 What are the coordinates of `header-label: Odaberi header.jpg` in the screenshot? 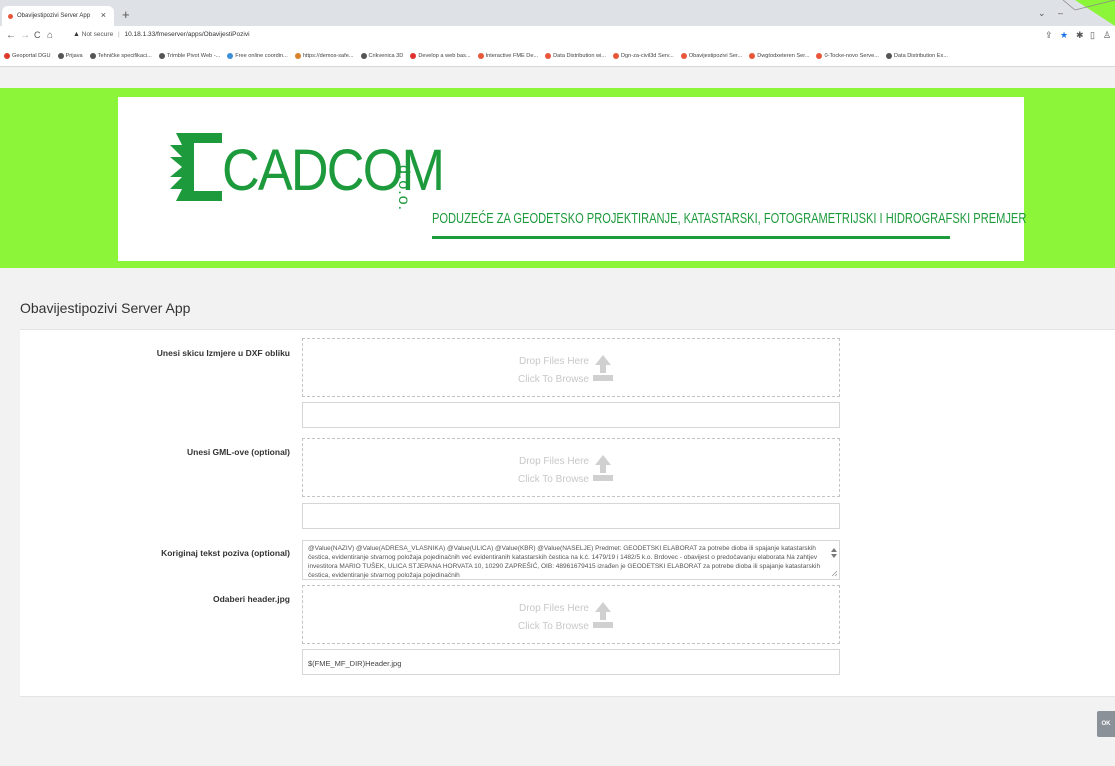 It's located at (251, 599).